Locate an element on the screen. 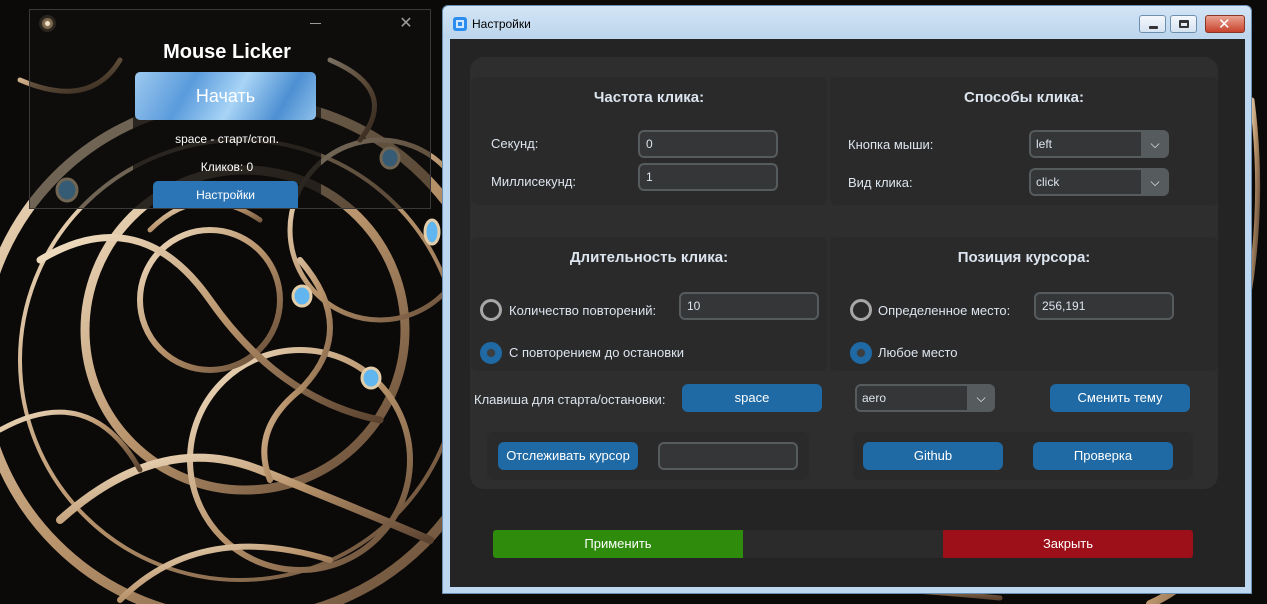  click-type-select: click ⌵ is located at coordinates (1099, 182).